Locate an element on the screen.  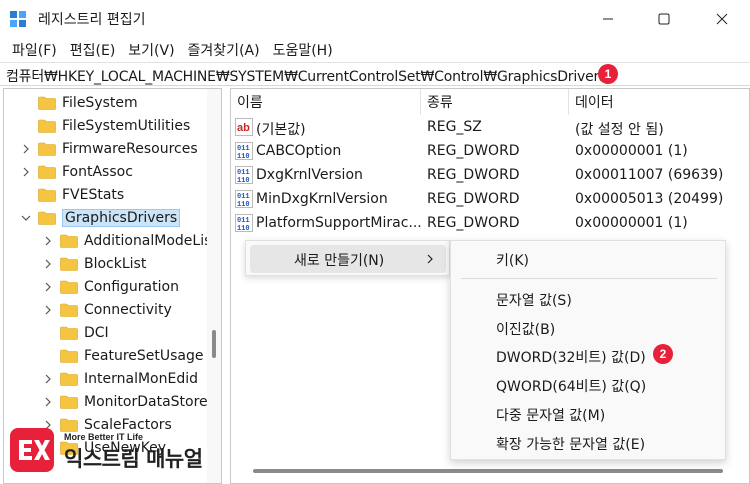
title-bar: 레지스트리 편집기 is located at coordinates (375, 19).